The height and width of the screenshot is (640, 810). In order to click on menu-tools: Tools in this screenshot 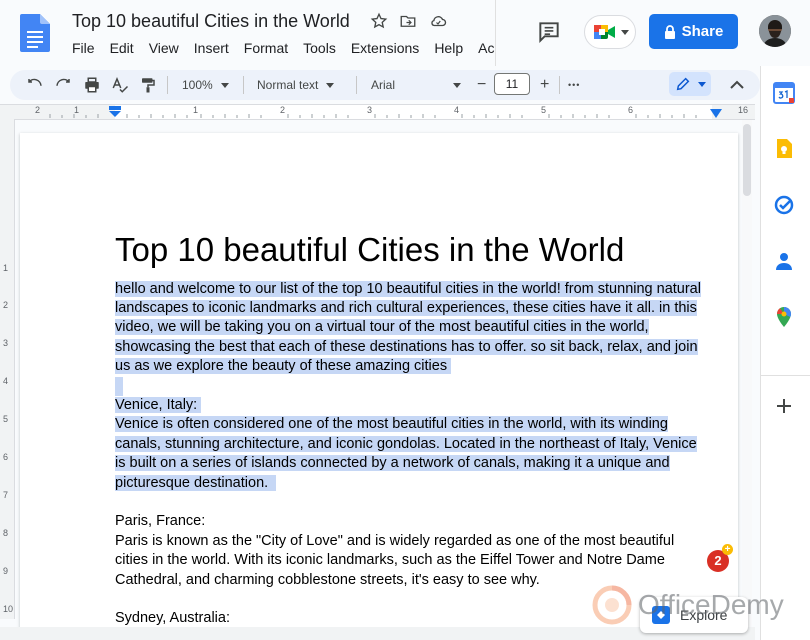, I will do `click(319, 48)`.